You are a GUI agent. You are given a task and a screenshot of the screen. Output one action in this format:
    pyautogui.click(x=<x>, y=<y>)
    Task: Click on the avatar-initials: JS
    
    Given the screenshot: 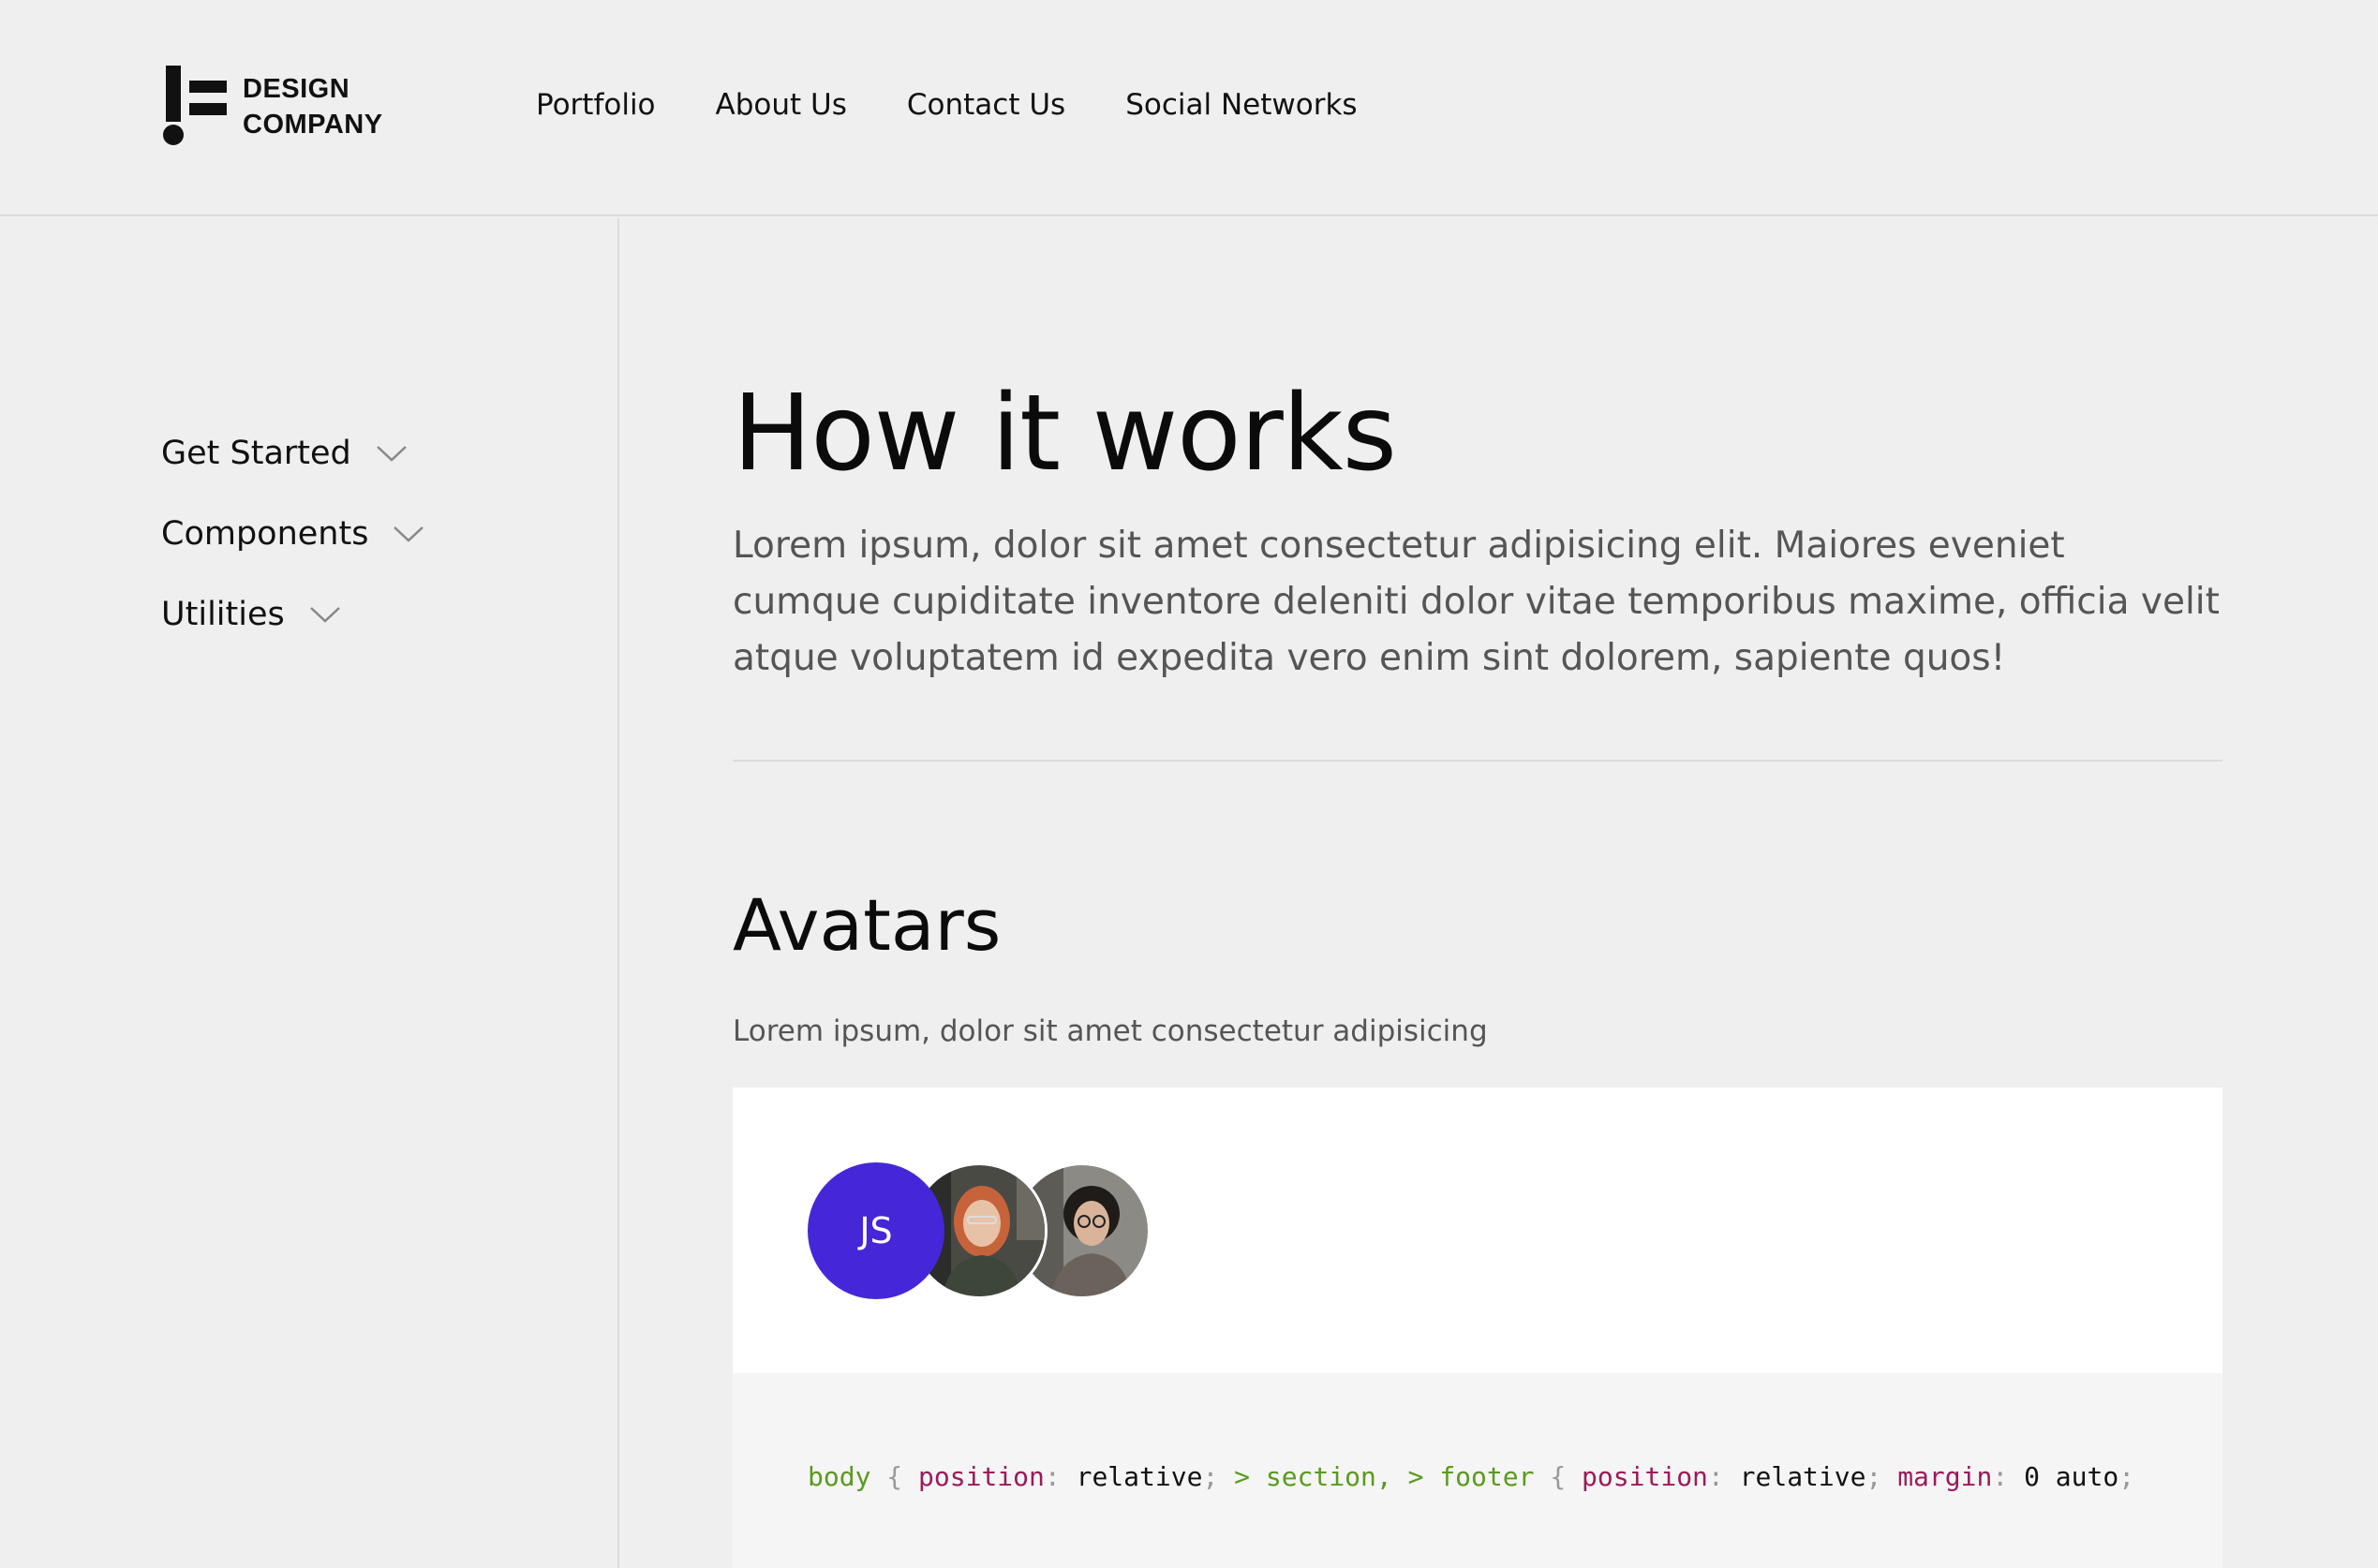 What is the action you would take?
    pyautogui.click(x=876, y=1230)
    